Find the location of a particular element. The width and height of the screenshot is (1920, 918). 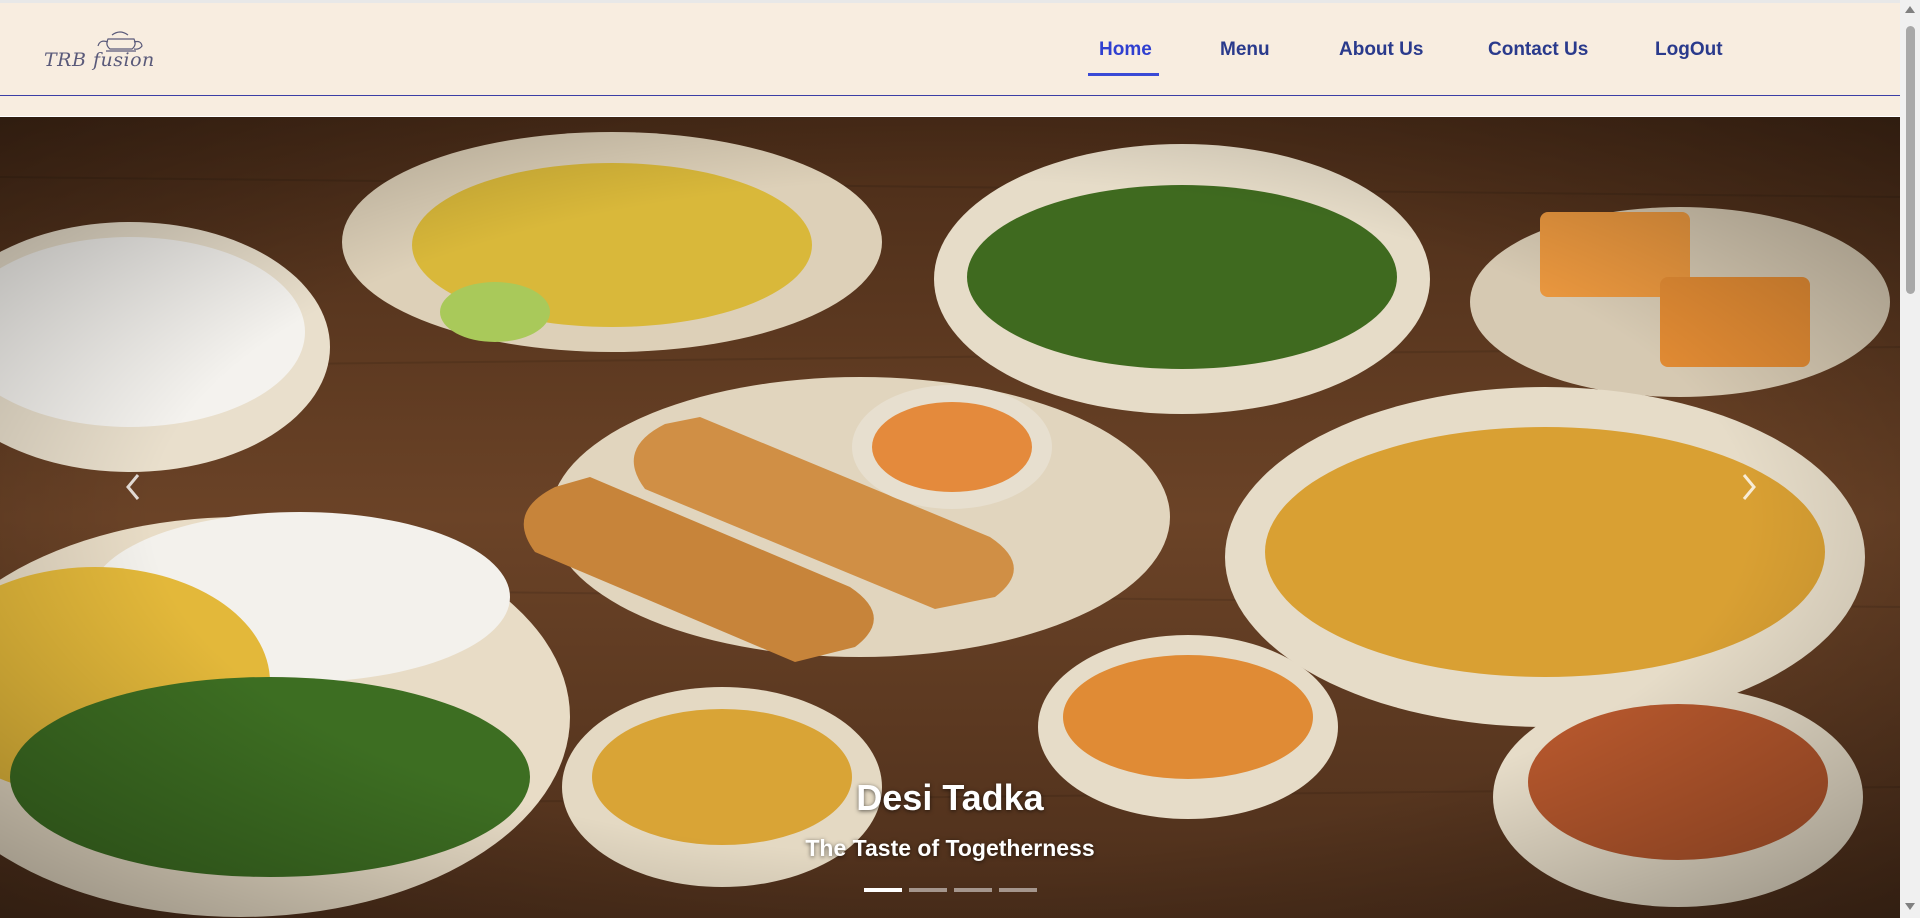

scroll-up-icon is located at coordinates (1910, 9).